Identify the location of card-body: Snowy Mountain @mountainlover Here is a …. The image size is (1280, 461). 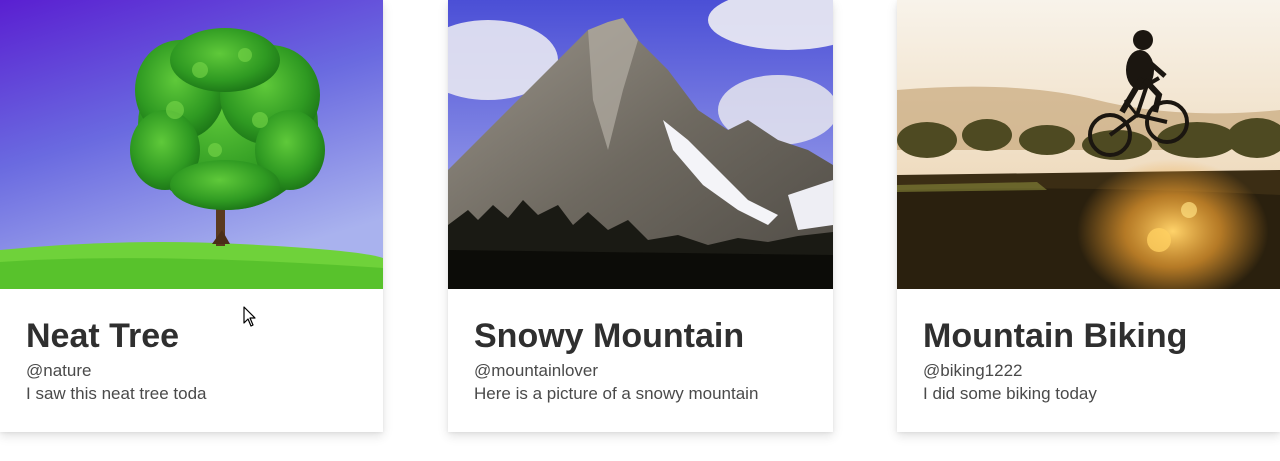
(648, 359).